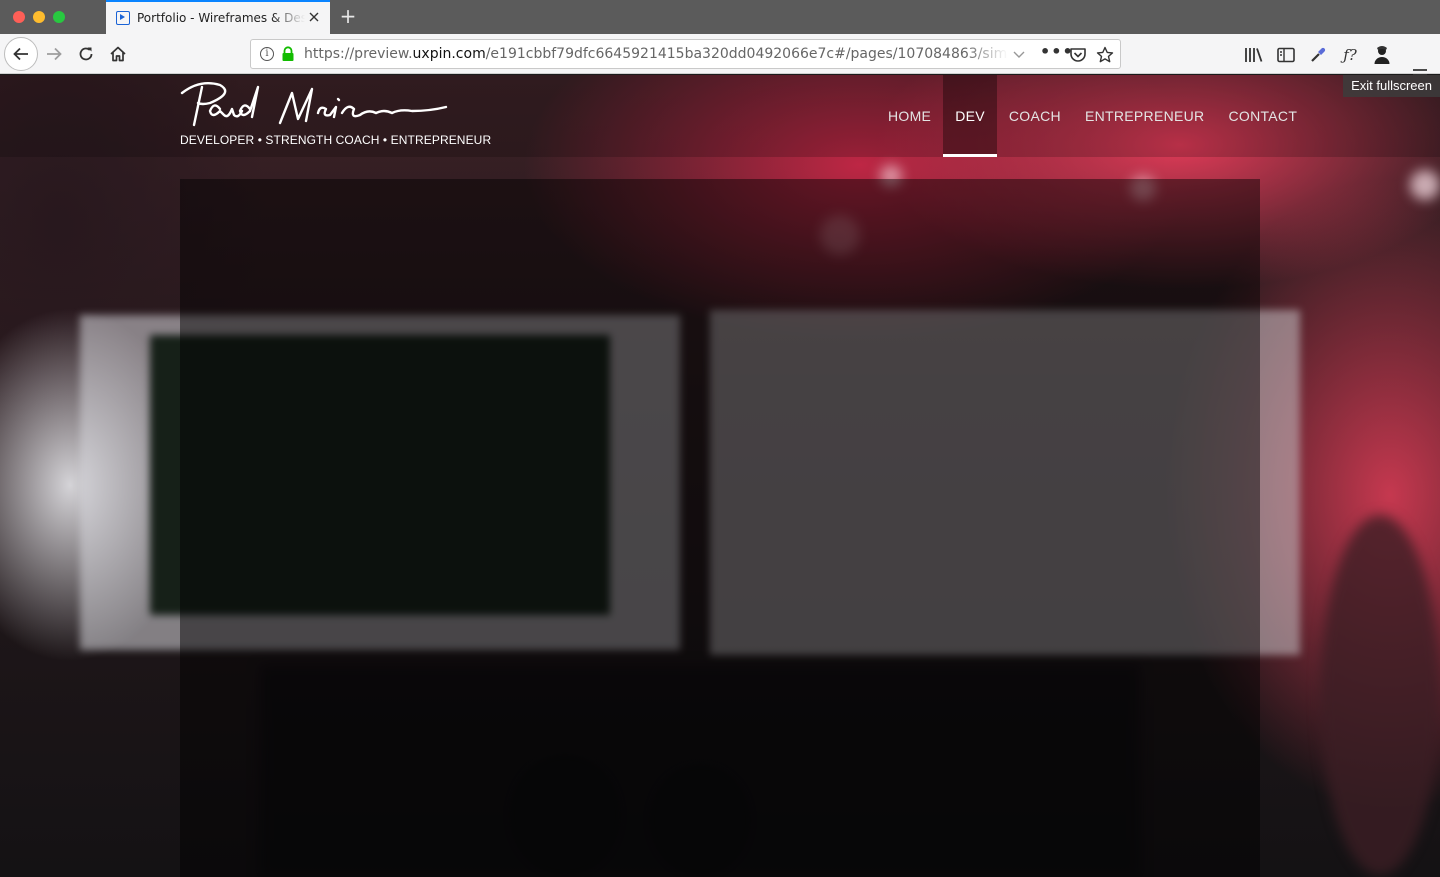 The image size is (1440, 877). I want to click on nav-home: HOME, so click(909, 116).